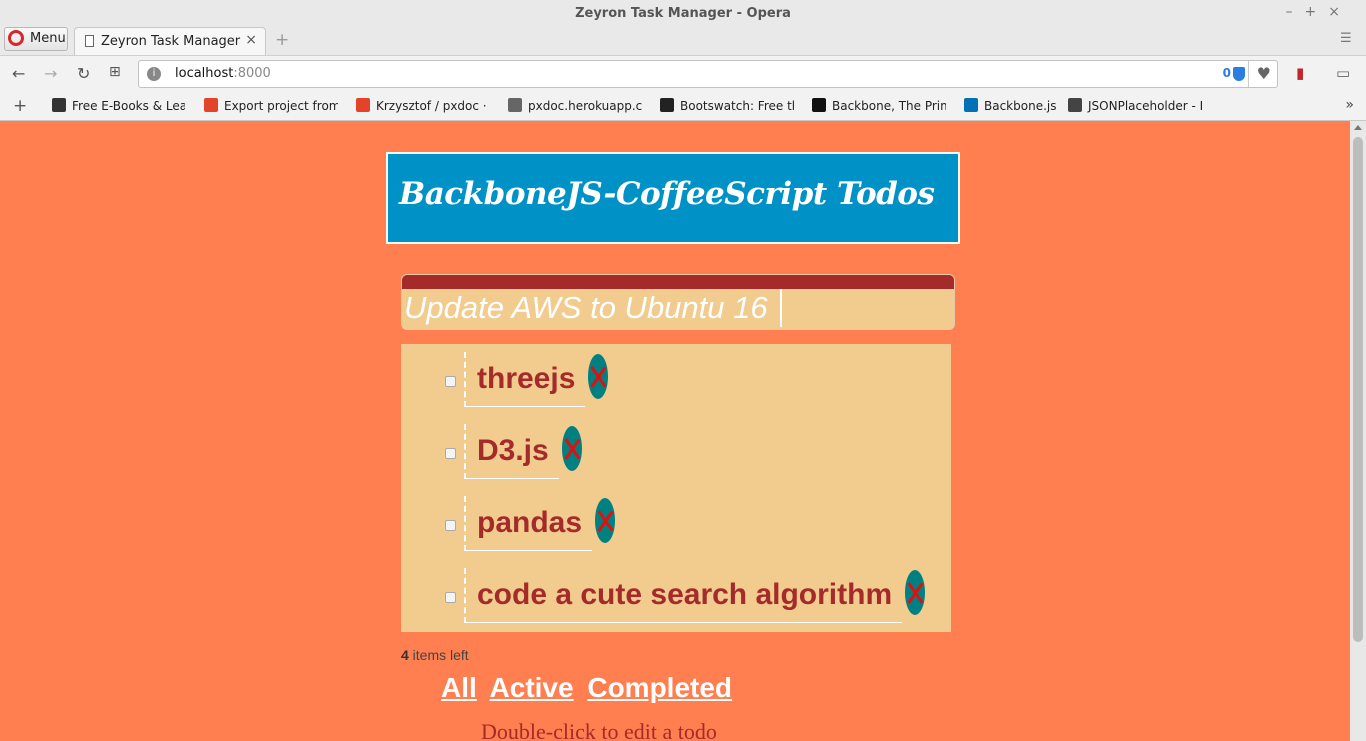 The image size is (1366, 741). I want to click on todo-label-box: code a cute search algorithm, so click(683, 595).